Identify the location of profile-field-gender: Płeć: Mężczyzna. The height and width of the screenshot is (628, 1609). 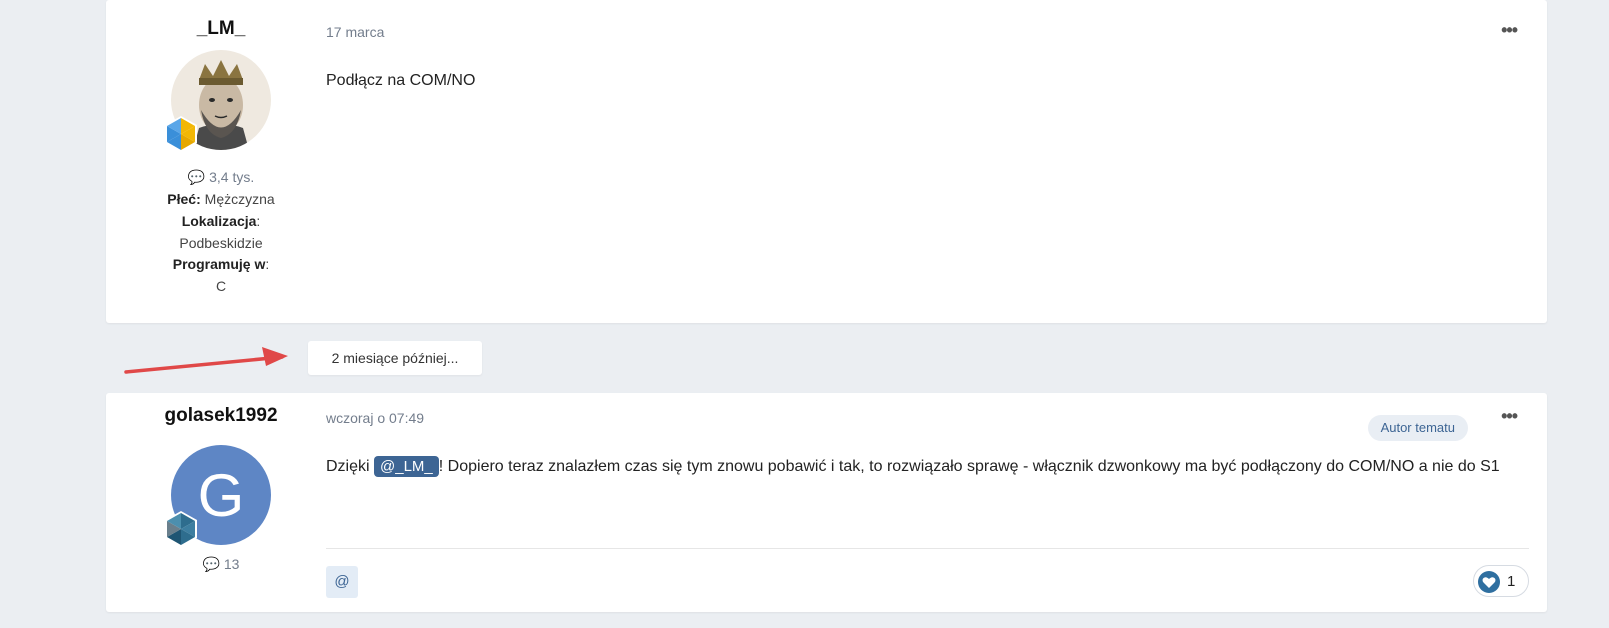
(221, 200).